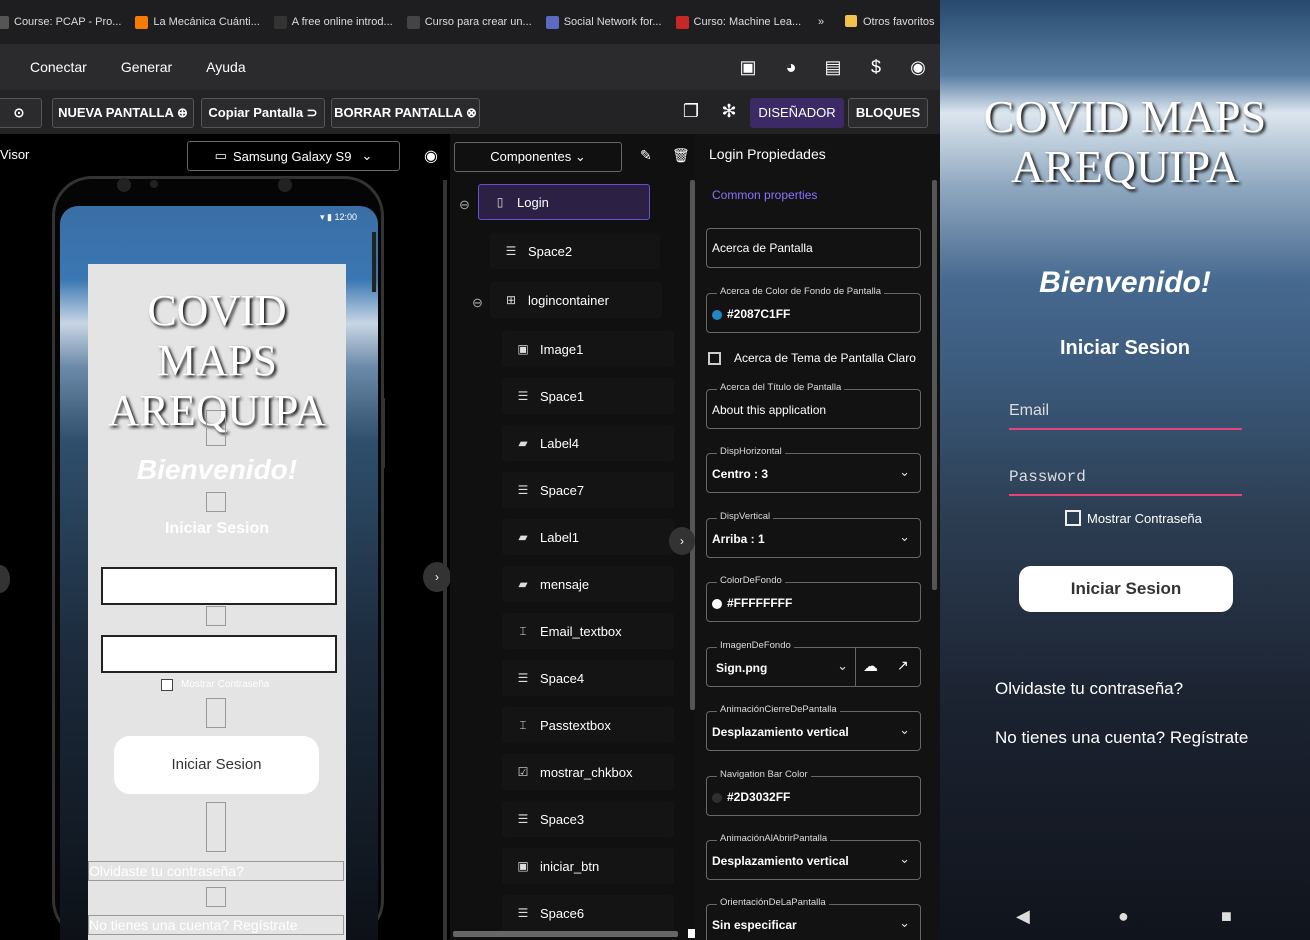 The height and width of the screenshot is (940, 1310). What do you see at coordinates (588, 349) in the screenshot?
I see `component-item: ▣ Image1` at bounding box center [588, 349].